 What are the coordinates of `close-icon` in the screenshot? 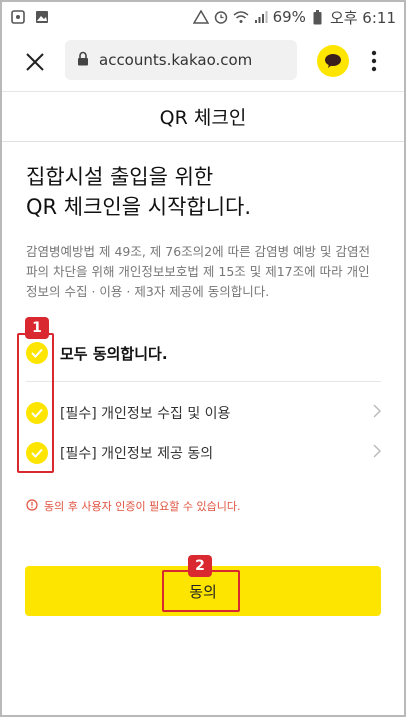 It's located at (35, 62).